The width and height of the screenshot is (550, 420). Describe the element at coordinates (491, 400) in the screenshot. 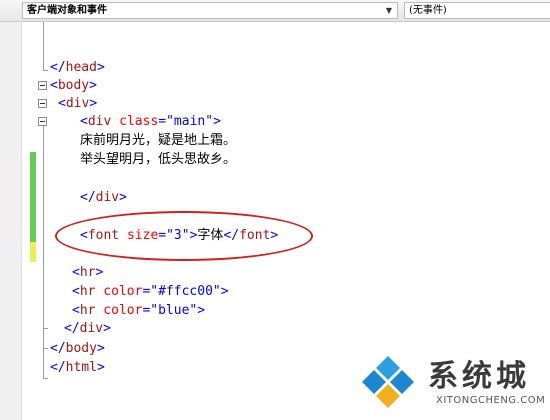

I see `watermark-domain: XITONGCHENG.COM` at that location.